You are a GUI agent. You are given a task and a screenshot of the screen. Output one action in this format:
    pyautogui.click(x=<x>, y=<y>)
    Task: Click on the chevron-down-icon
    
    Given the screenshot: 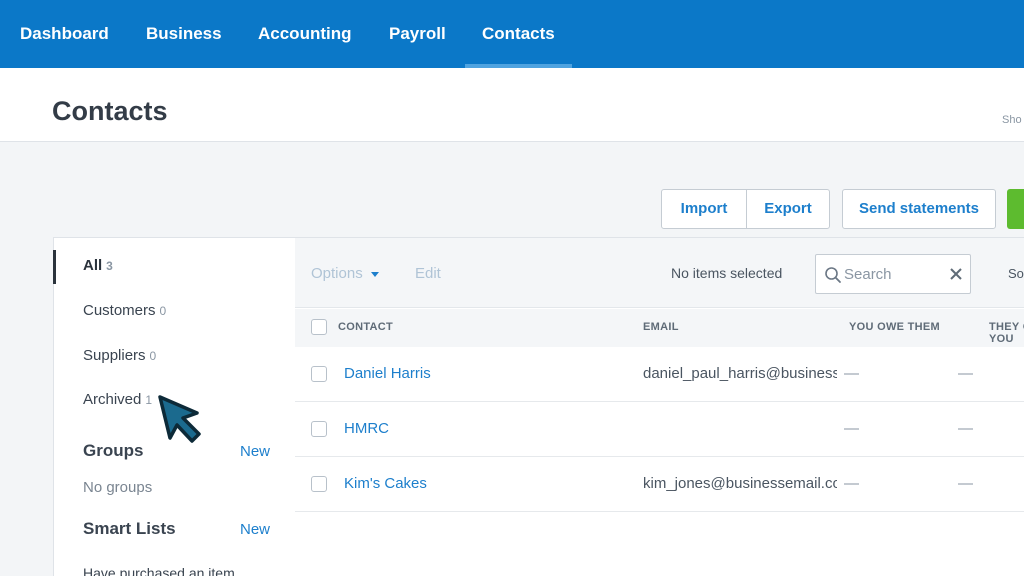 What is the action you would take?
    pyautogui.click(x=374, y=274)
    